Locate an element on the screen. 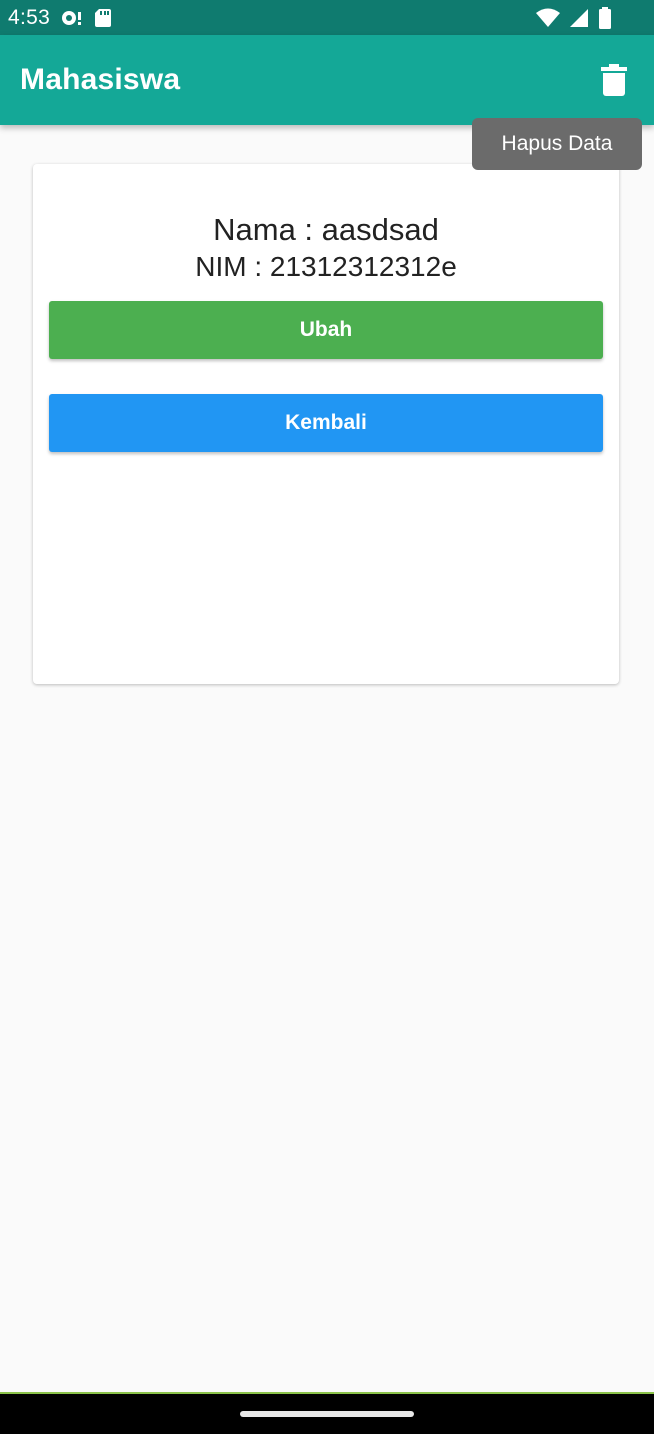  status-left: 4:53 is located at coordinates (60, 18).